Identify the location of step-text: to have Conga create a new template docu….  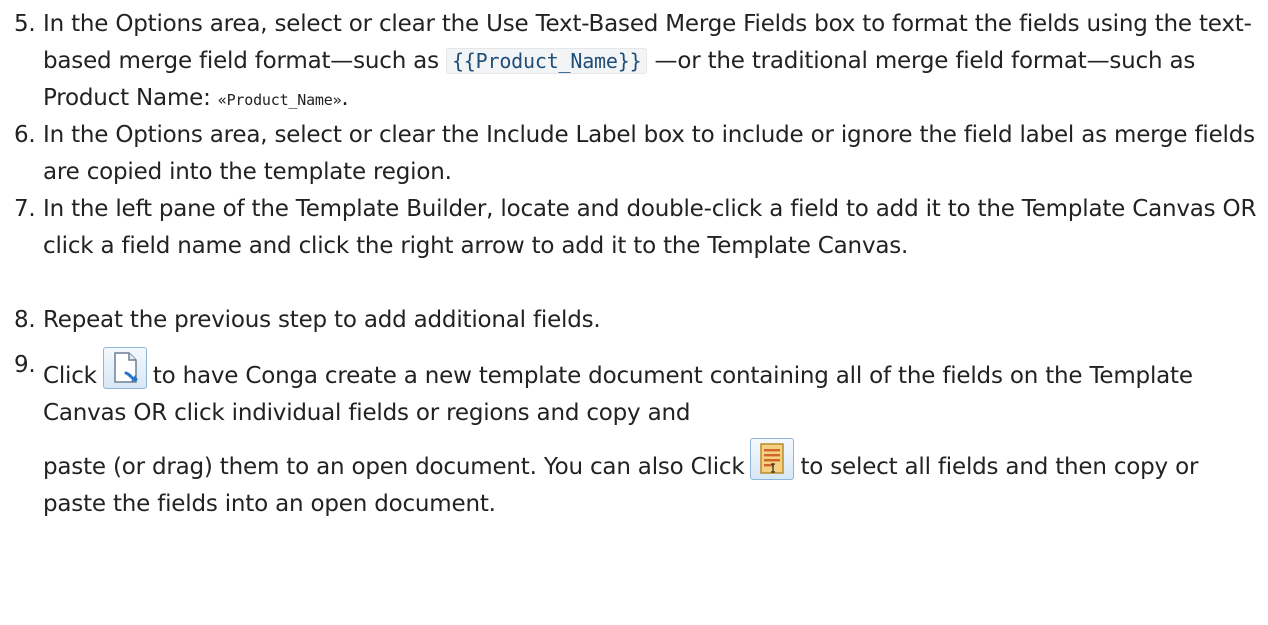
(618, 394).